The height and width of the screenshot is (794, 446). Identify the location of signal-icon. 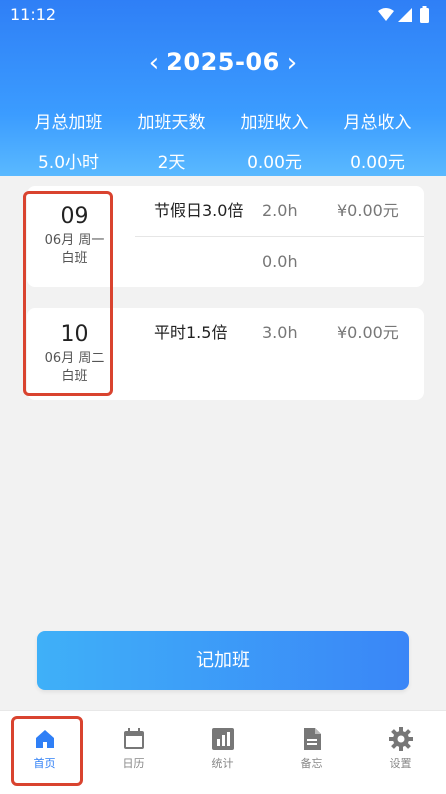
(405, 15).